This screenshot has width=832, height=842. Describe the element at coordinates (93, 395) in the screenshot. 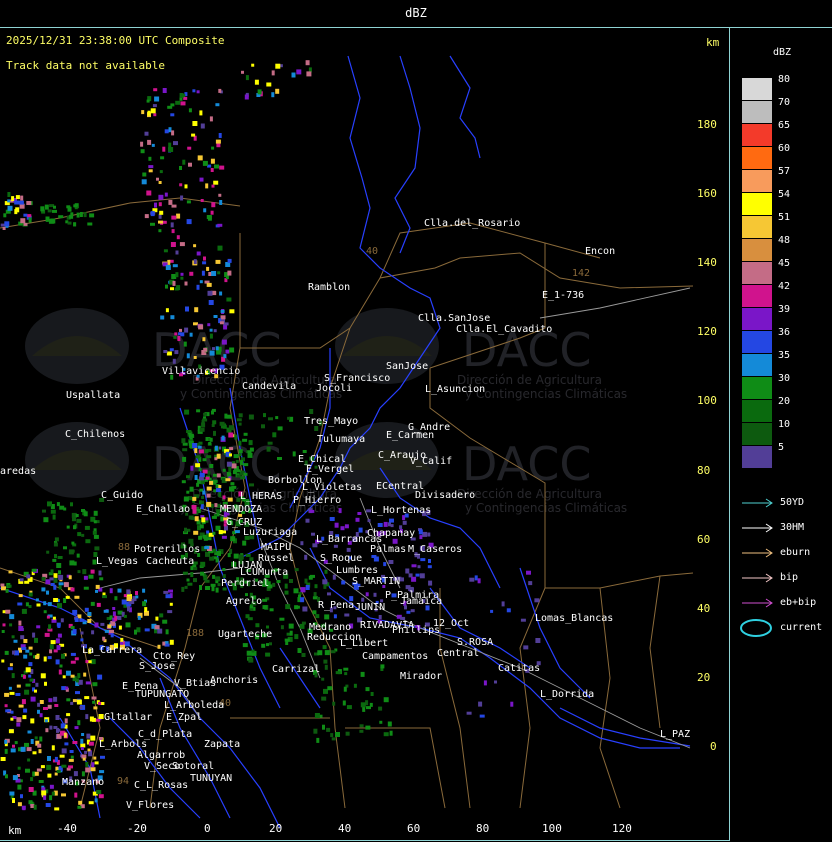

I see `place-label: Uspallata` at that location.